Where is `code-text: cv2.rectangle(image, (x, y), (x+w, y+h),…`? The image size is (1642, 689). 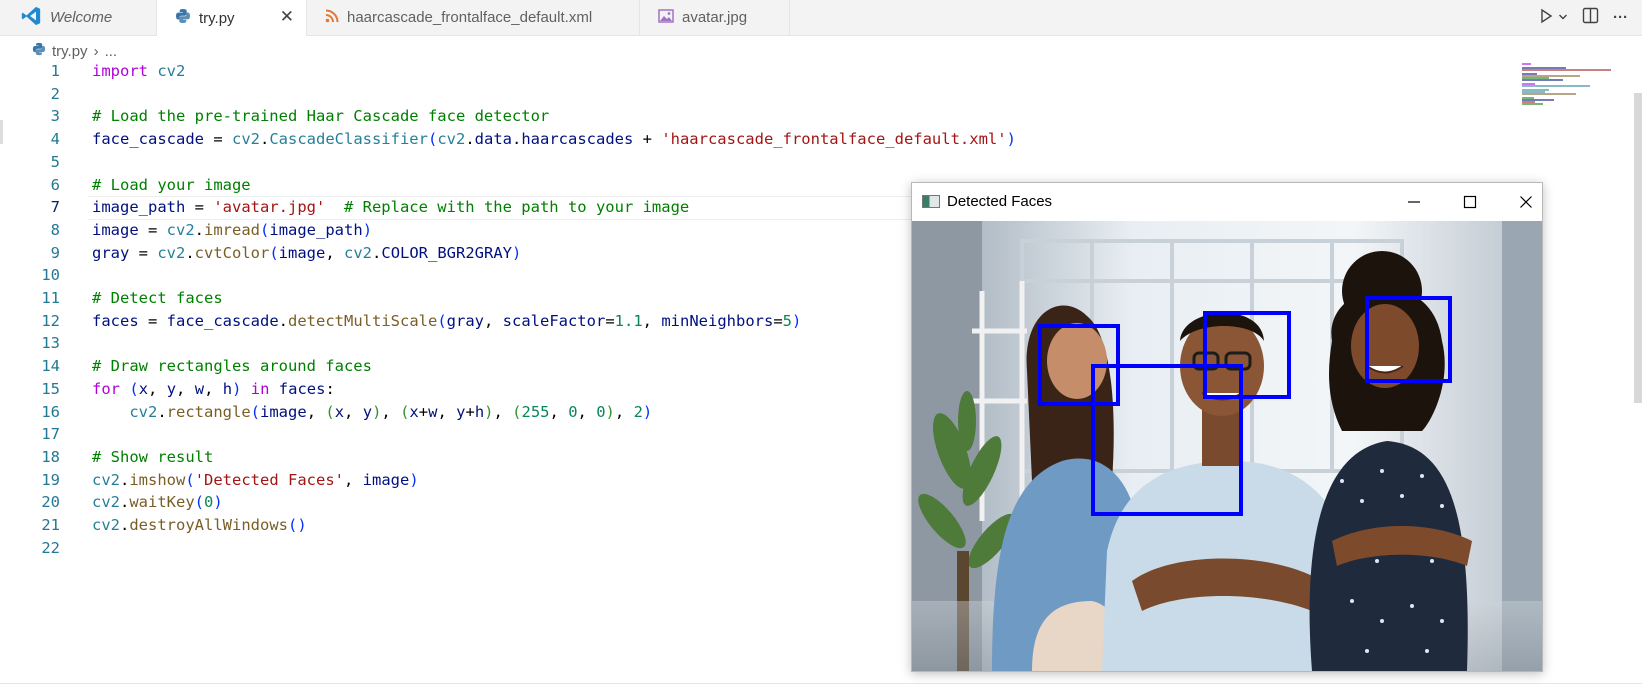 code-text: cv2.rectangle(image, (x, y), (x+w, y+h),… is located at coordinates (372, 412).